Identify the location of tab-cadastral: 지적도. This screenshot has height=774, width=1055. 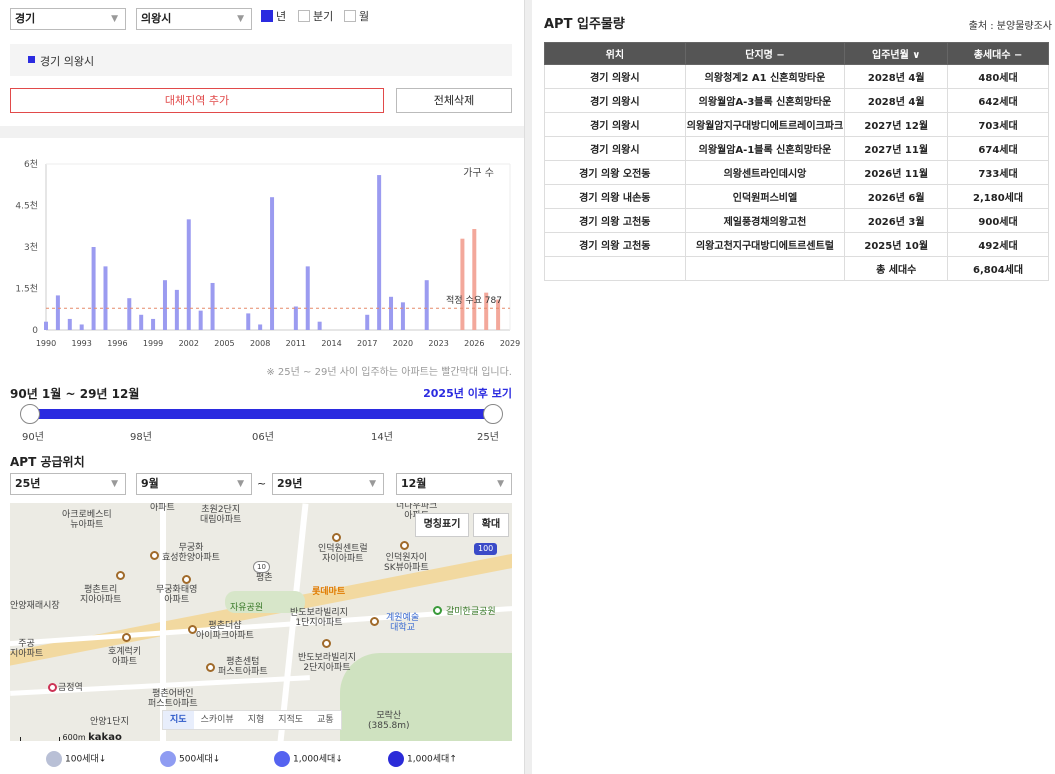
(290, 720).